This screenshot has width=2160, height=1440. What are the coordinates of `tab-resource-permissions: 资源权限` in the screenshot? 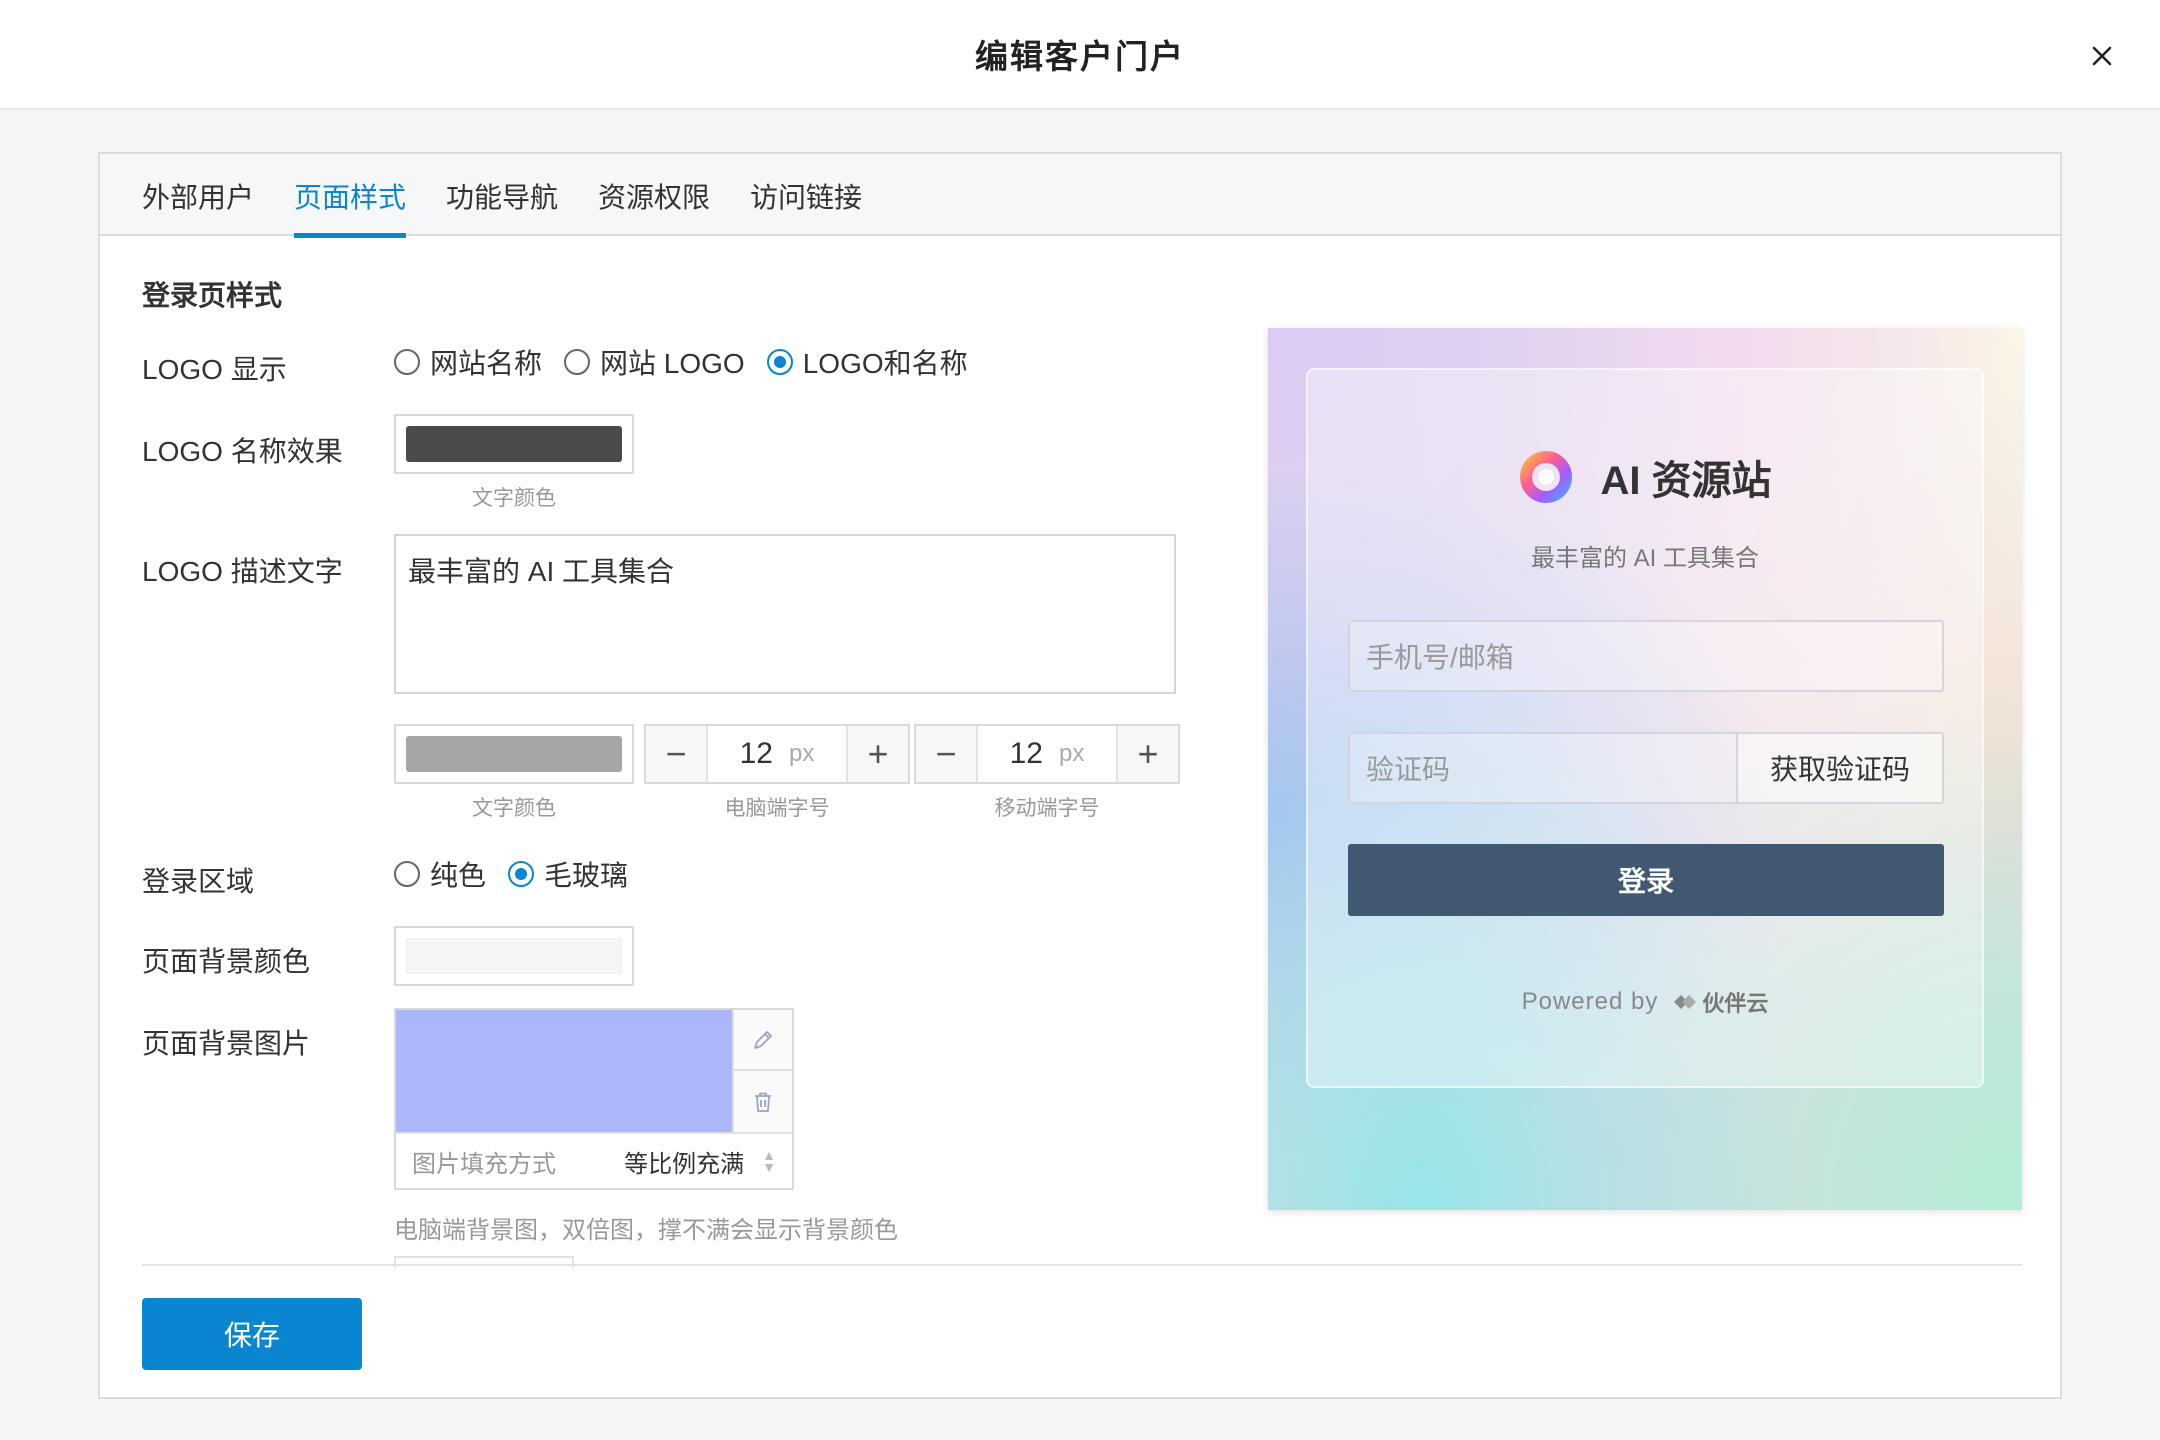 It's located at (654, 206).